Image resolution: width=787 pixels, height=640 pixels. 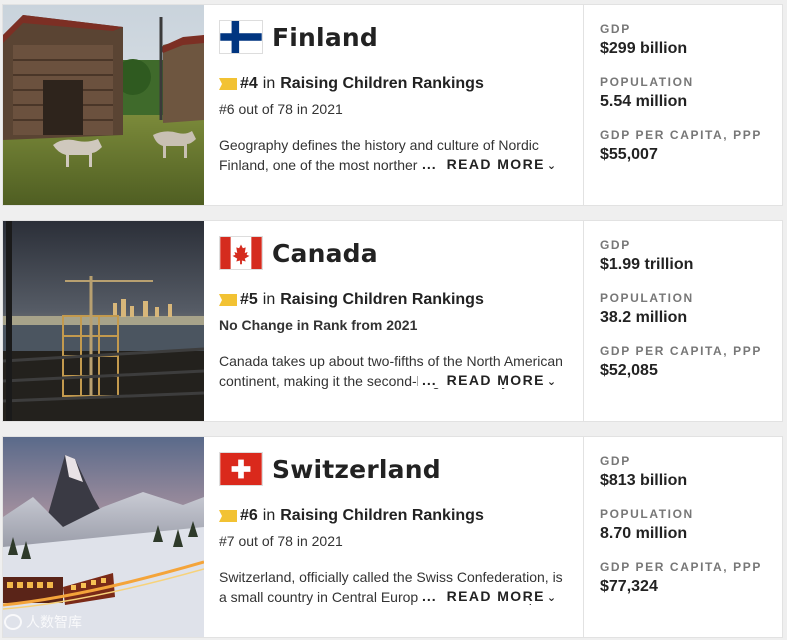 What do you see at coordinates (325, 37) in the screenshot?
I see `country-name: Finland` at bounding box center [325, 37].